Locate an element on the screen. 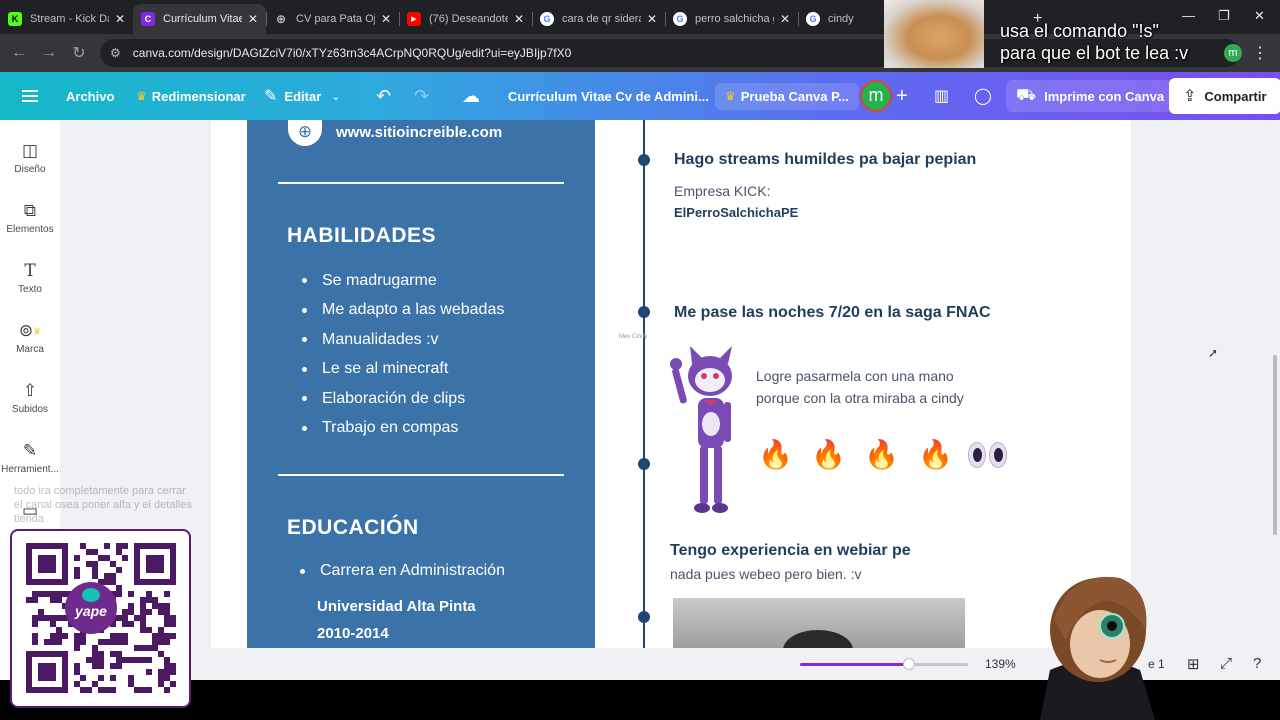  redo-icon: ↷ is located at coordinates (422, 95).